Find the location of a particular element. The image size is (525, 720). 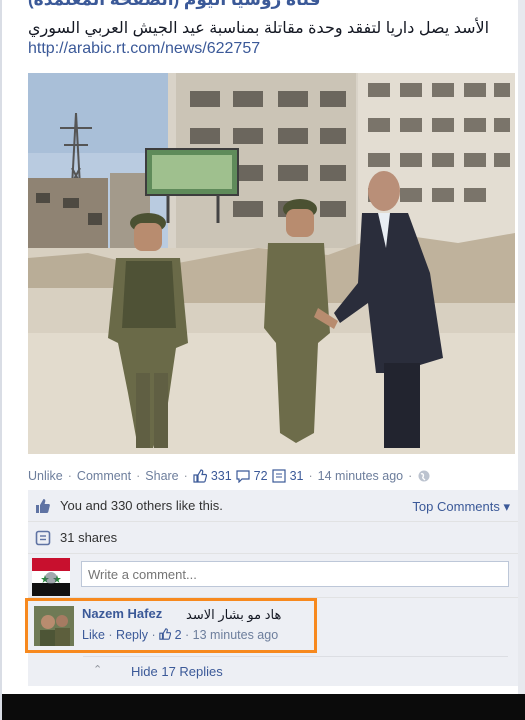

post-link: http://arabic.rt.com/news/622757 is located at coordinates (144, 49).